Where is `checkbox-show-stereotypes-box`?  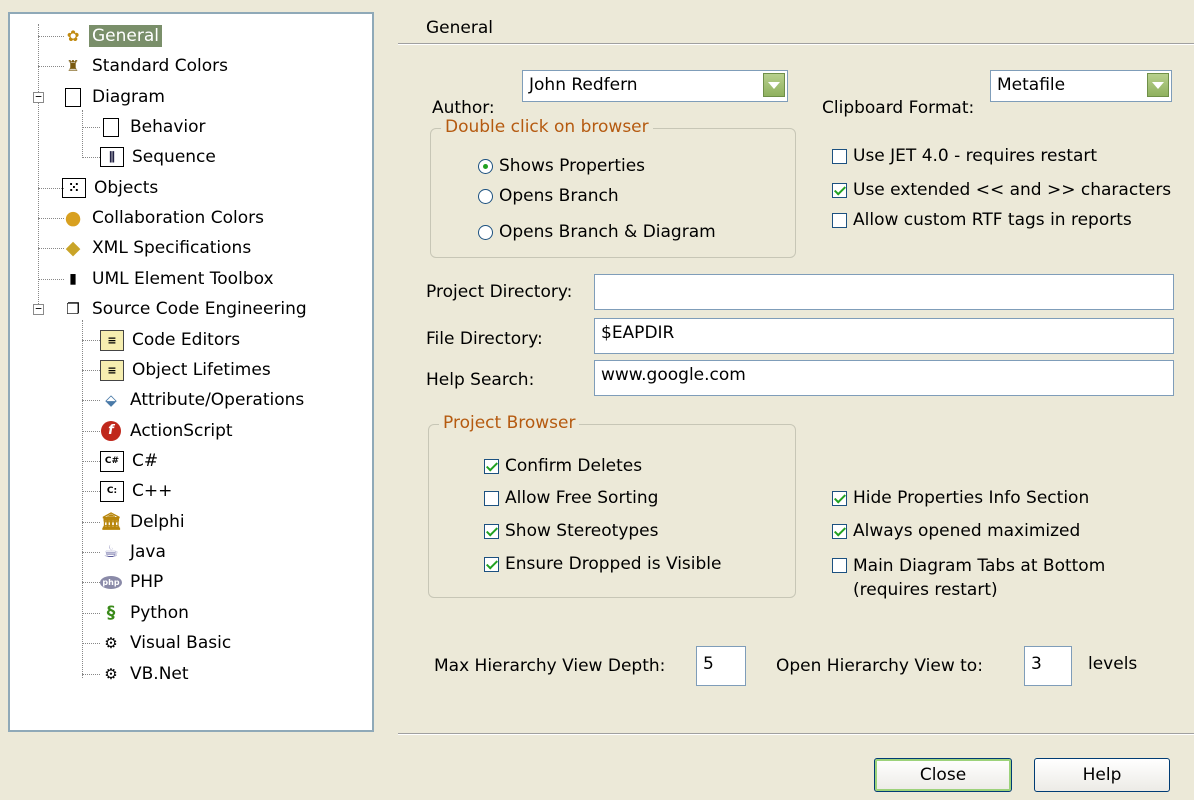
checkbox-show-stereotypes-box is located at coordinates (491, 531).